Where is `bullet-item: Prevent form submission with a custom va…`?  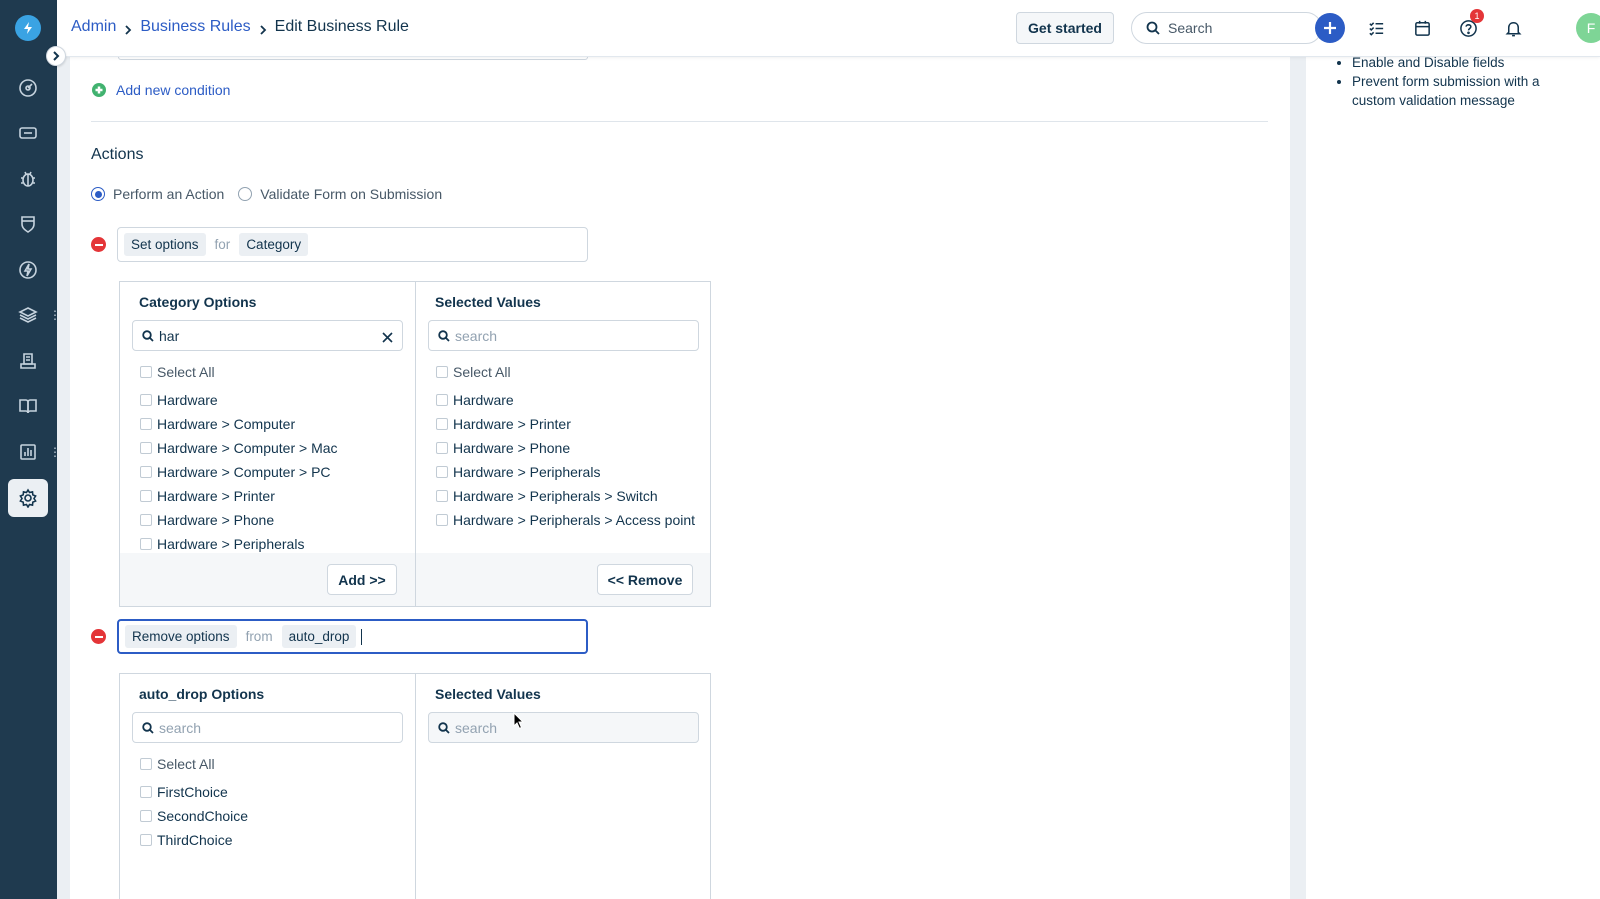
bullet-item: Prevent form submission with a custom va… is located at coordinates (1469, 91).